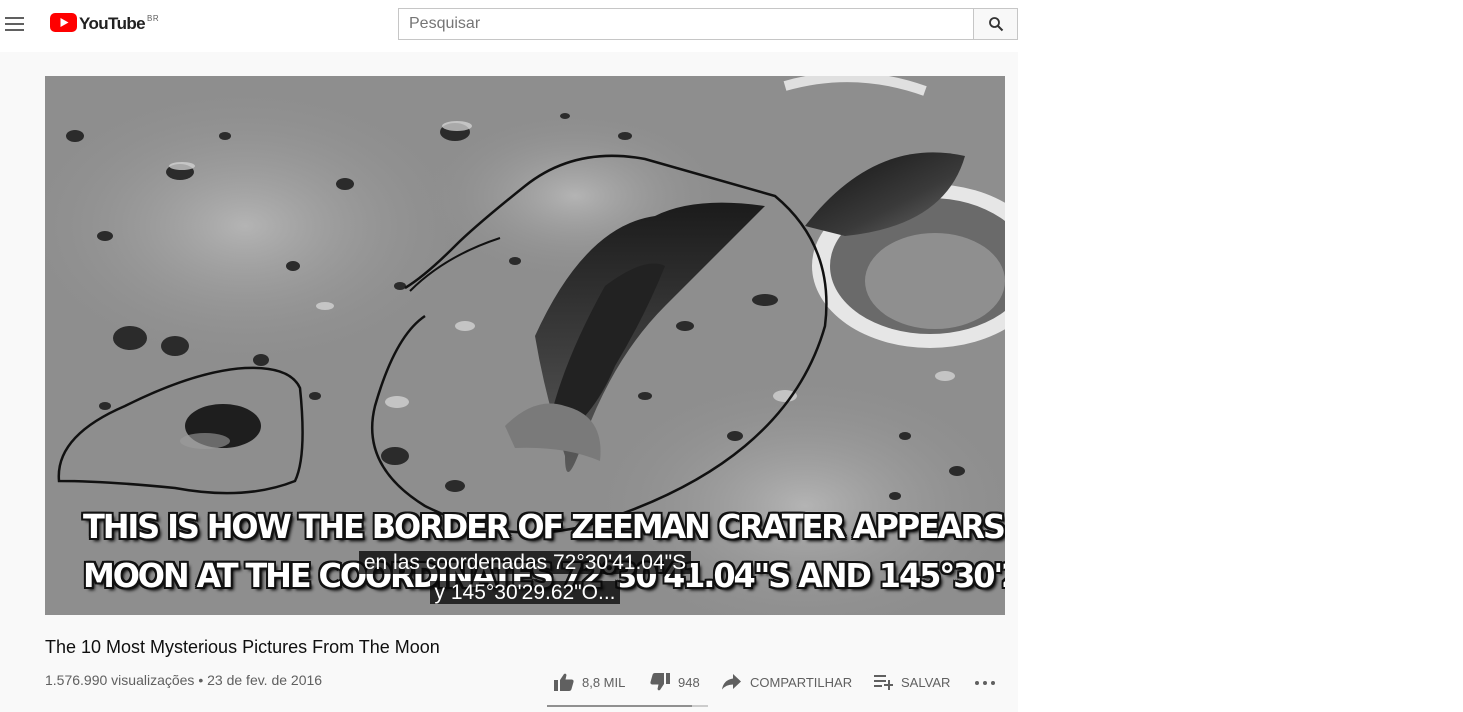 This screenshot has height=712, width=1463. I want to click on like-button: 8,8 MIL, so click(589, 682).